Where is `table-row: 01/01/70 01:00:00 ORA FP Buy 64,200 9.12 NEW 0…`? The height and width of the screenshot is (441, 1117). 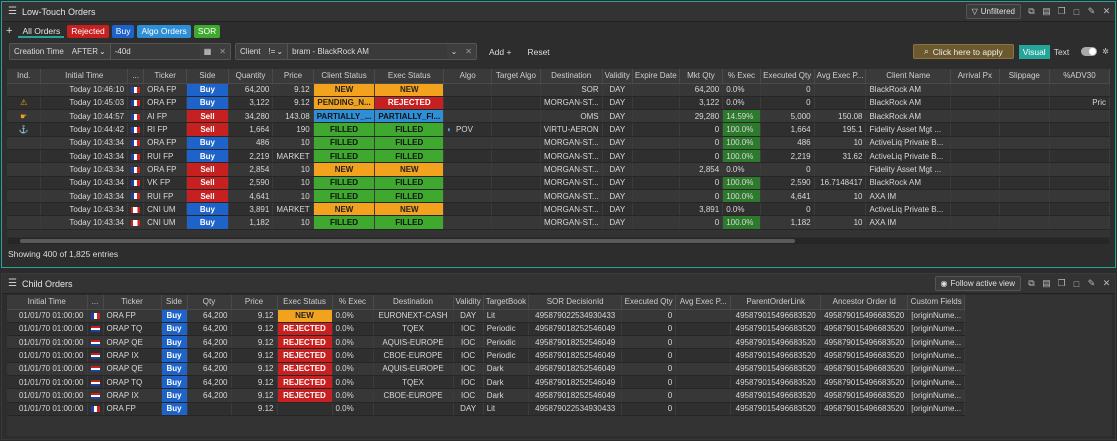
table-row: 01/01/70 01:00:00 ORA FP Buy 64,200 9.12 NEW 0… is located at coordinates (486, 316).